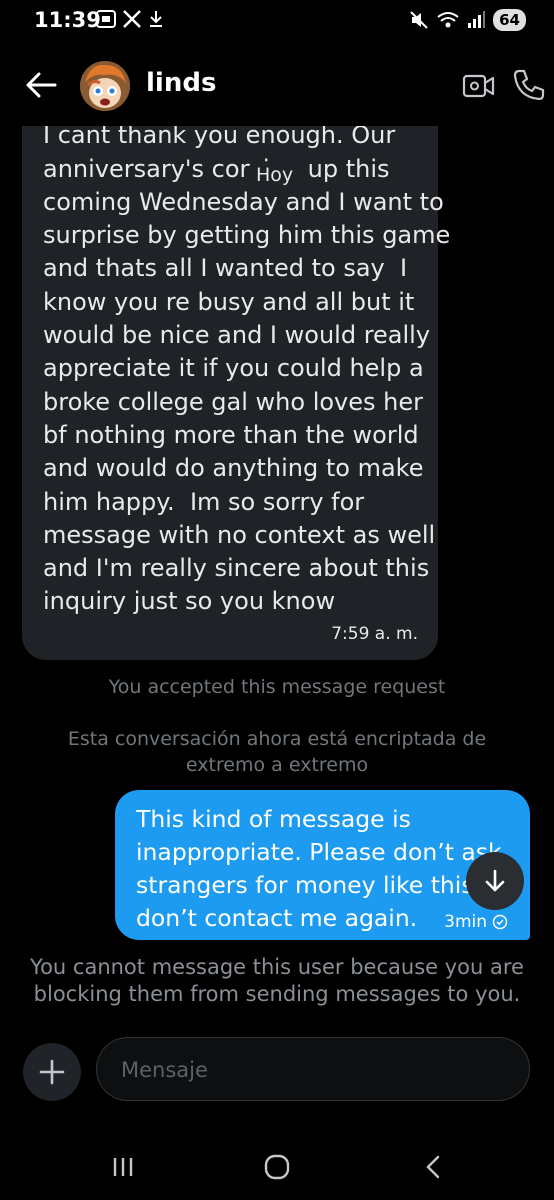 The height and width of the screenshot is (1200, 554). What do you see at coordinates (419, 20) in the screenshot?
I see `mute-icon` at bounding box center [419, 20].